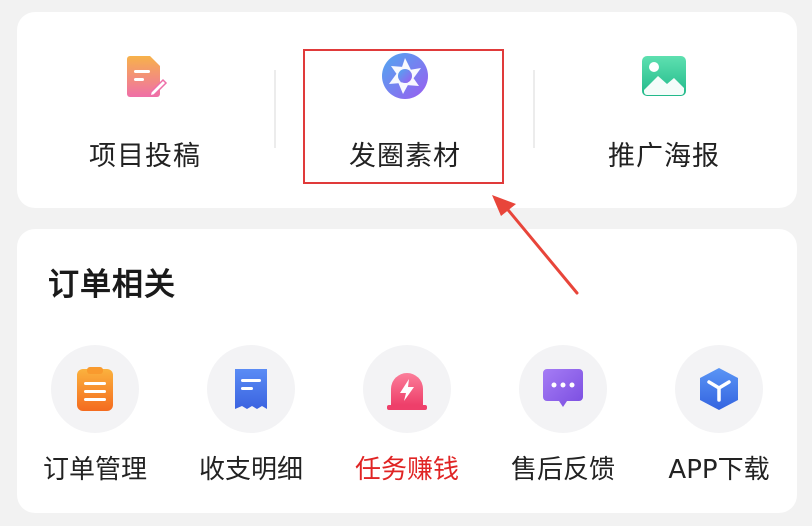 The height and width of the screenshot is (526, 812). What do you see at coordinates (250, 470) in the screenshot?
I see `order-item-label: 收支明细` at bounding box center [250, 470].